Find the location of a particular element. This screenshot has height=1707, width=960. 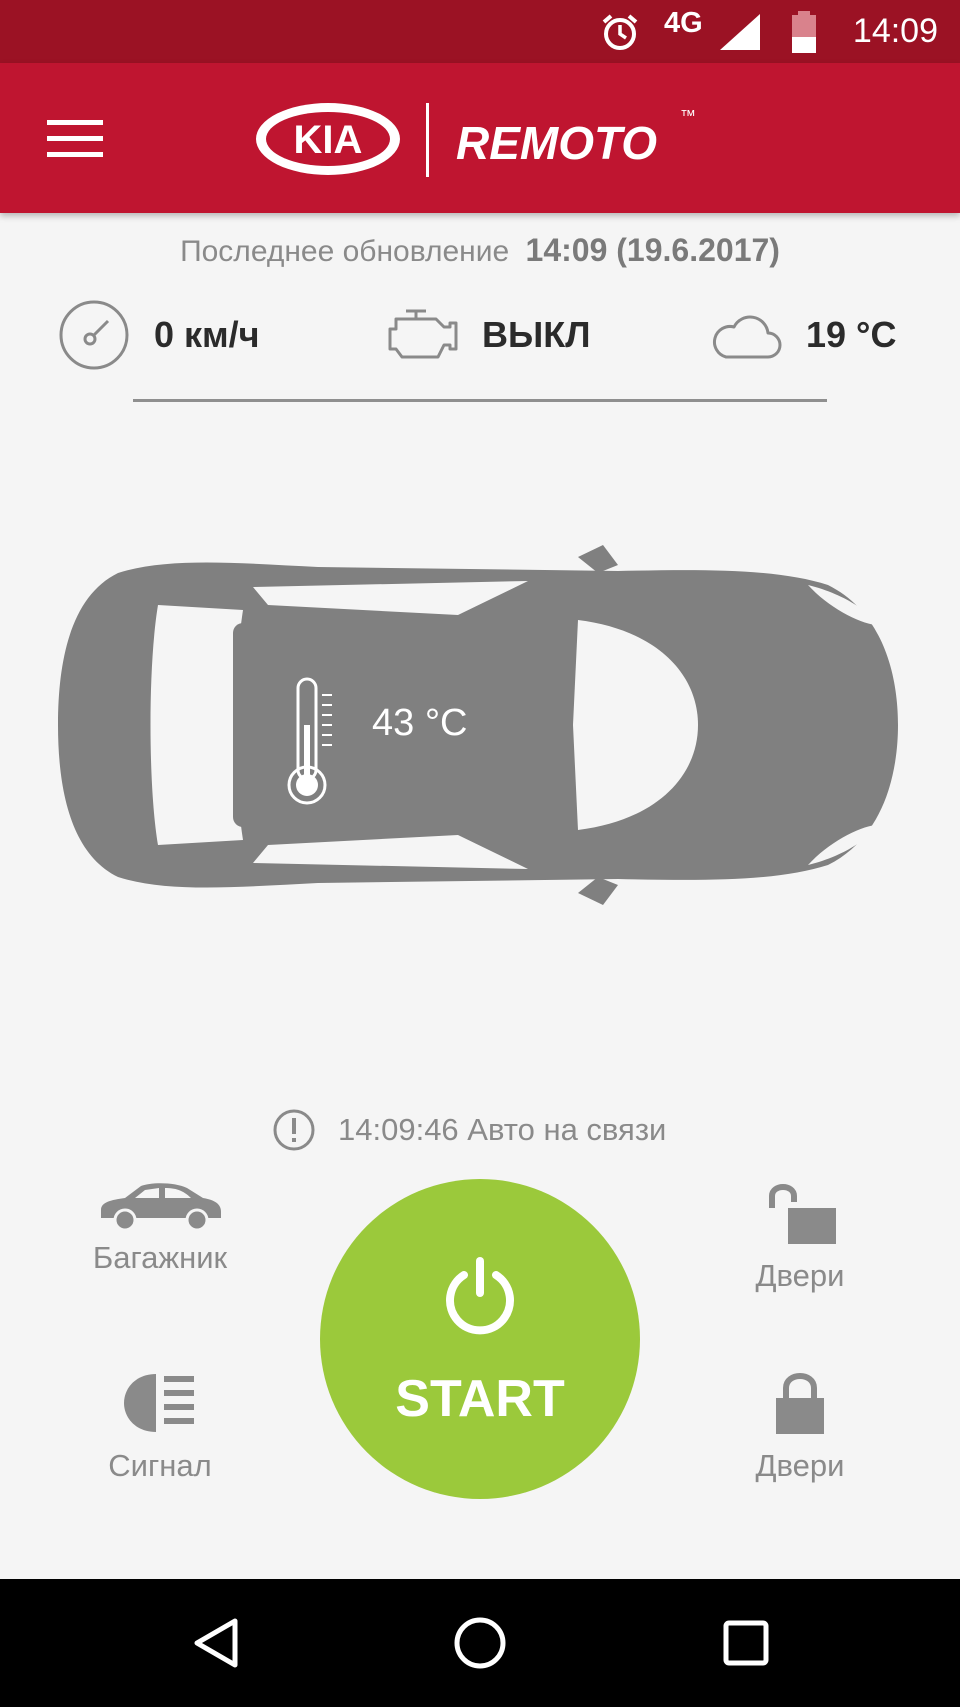

engine-stat: ВЫКЛ is located at coordinates (488, 335).